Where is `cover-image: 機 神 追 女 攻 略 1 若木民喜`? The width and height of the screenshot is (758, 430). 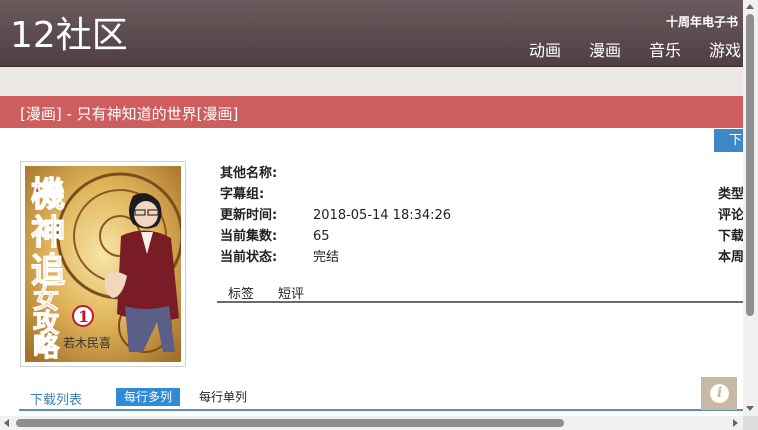 cover-image: 機 神 追 女 攻 略 1 若木民喜 is located at coordinates (103, 264).